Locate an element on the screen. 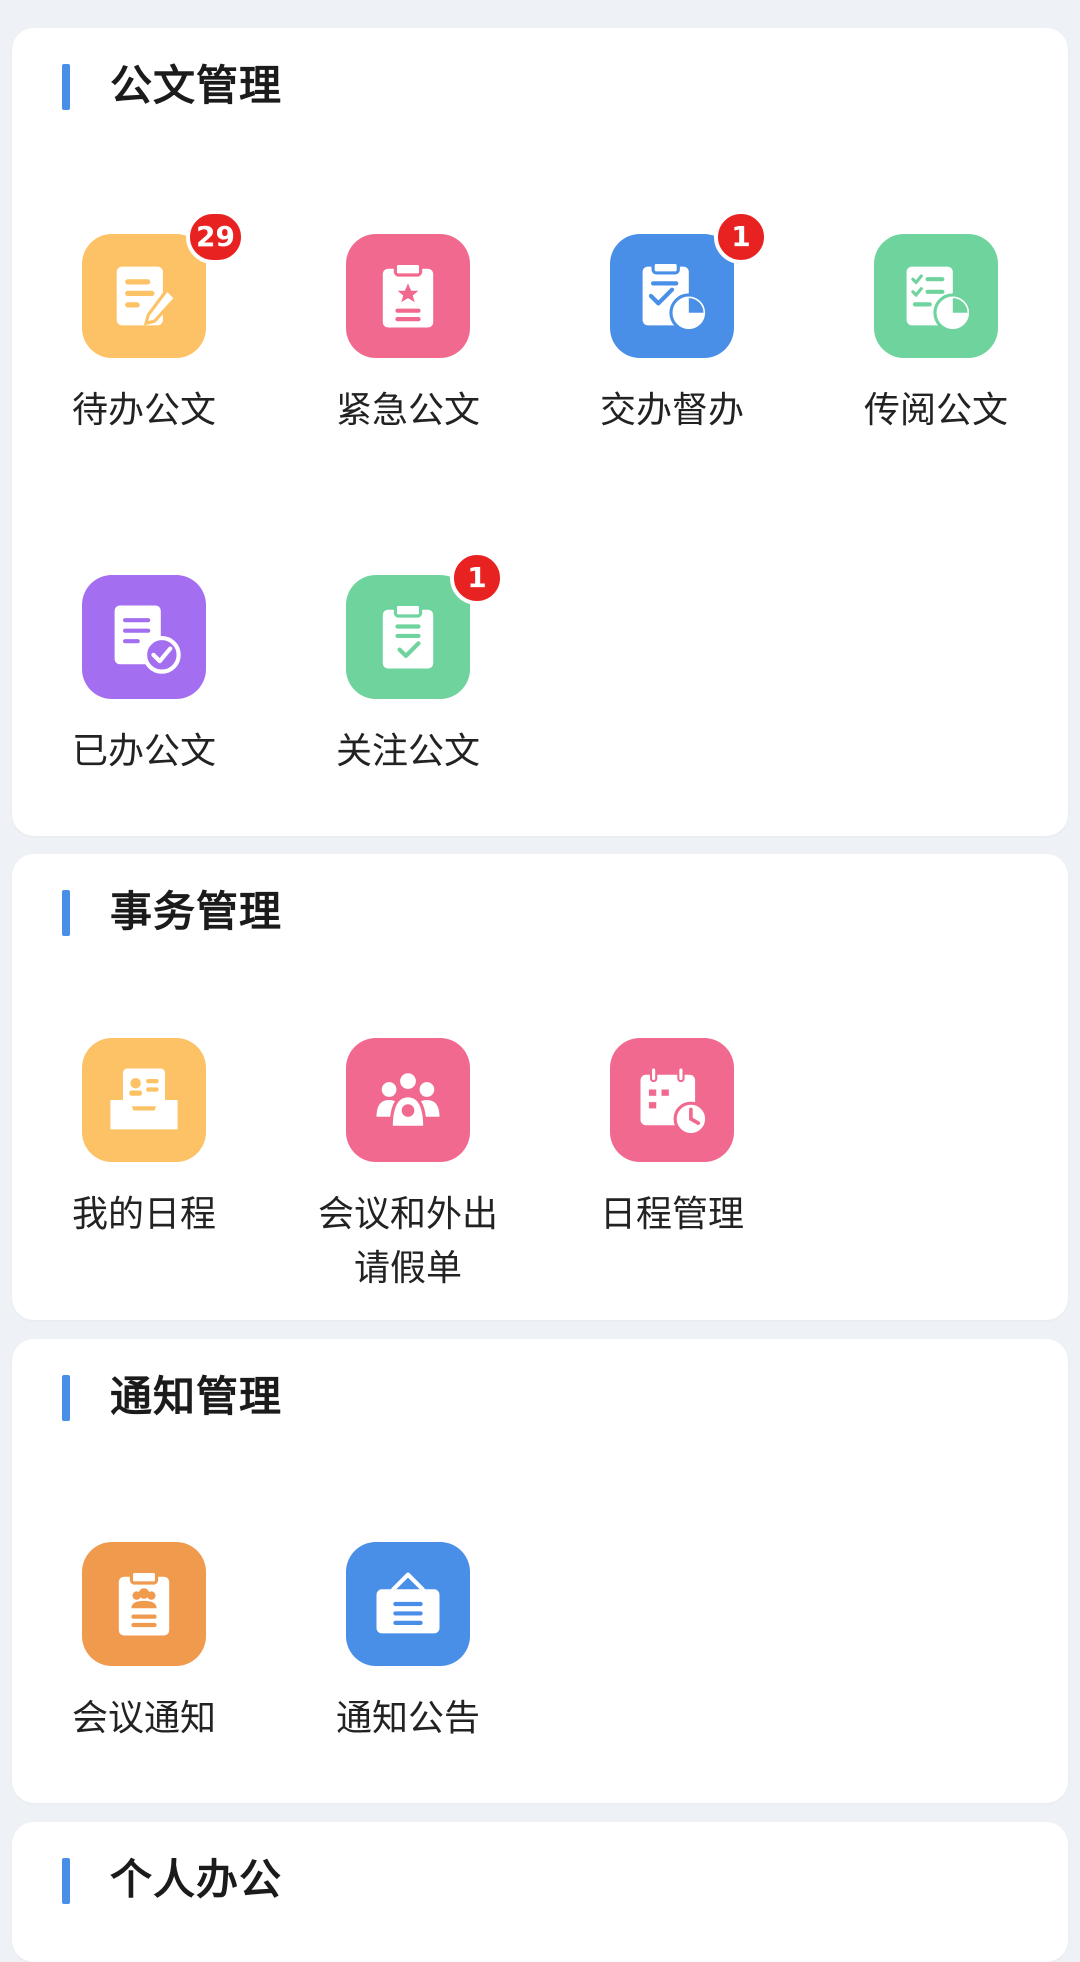  document-edit-icon is located at coordinates (144, 296).